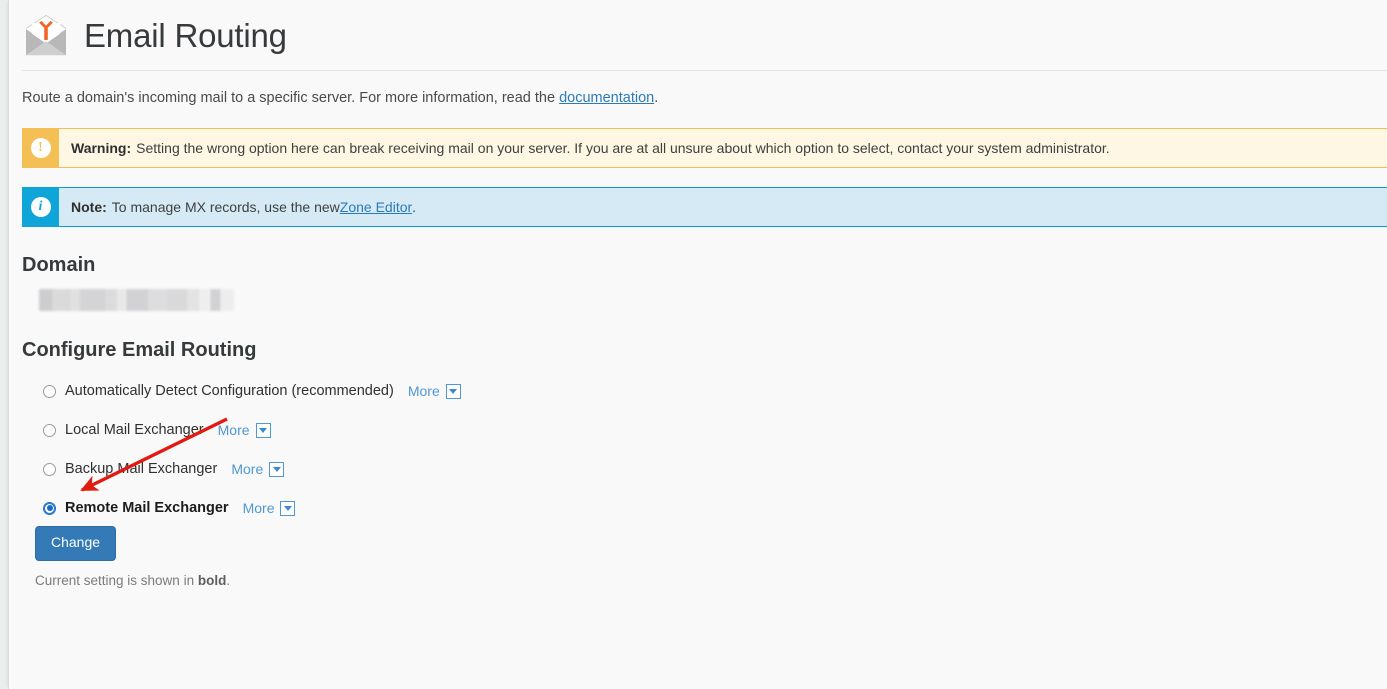 The image size is (1387, 689). I want to click on radio-button-remote-mail-exchanger, so click(49, 508).